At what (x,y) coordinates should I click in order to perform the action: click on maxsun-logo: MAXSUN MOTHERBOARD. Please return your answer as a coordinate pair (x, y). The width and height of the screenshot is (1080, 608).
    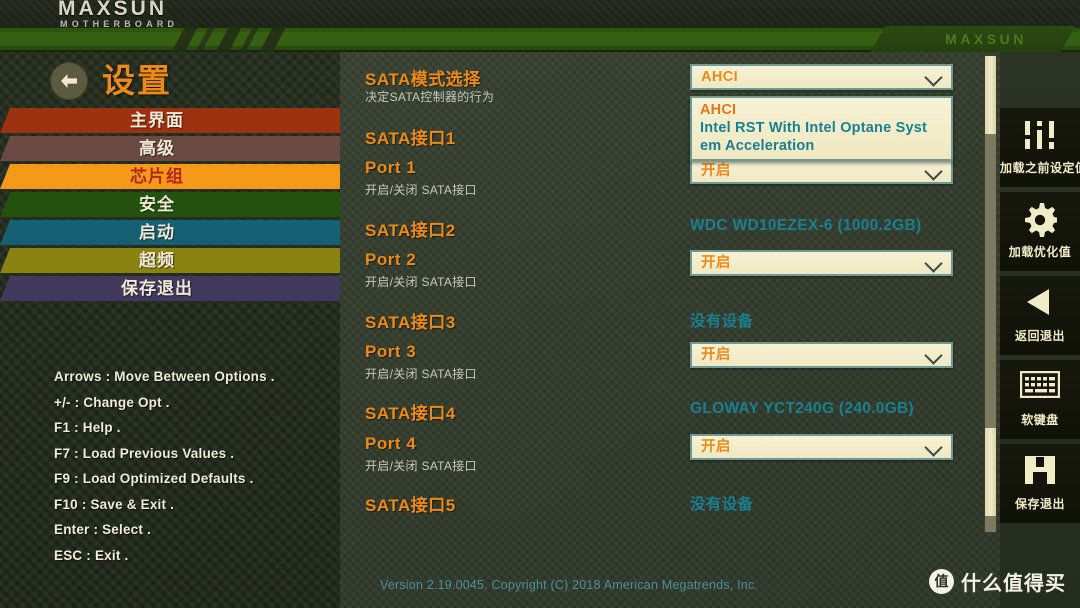
    Looking at the image, I should click on (118, 14).